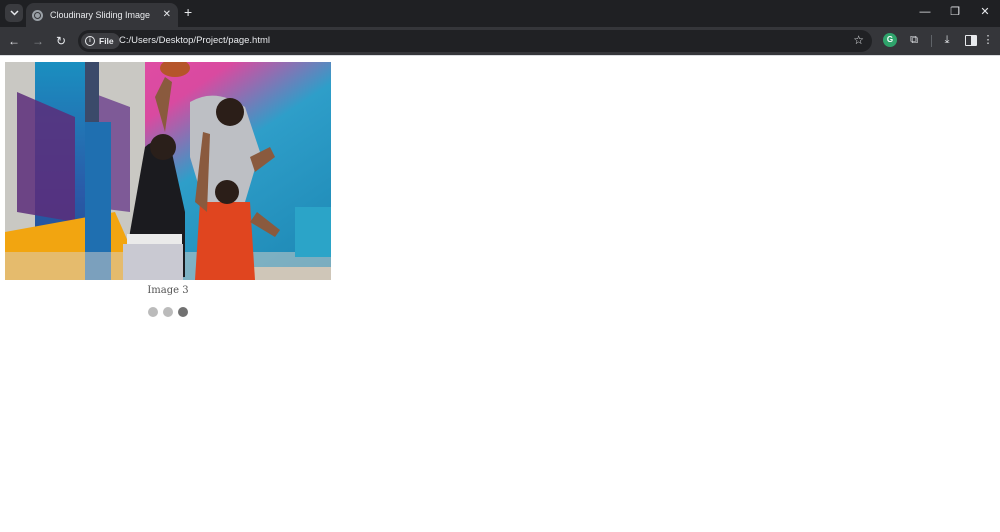 The width and height of the screenshot is (1000, 532). Describe the element at coordinates (106, 41) in the screenshot. I see `scheme-label: File` at that location.